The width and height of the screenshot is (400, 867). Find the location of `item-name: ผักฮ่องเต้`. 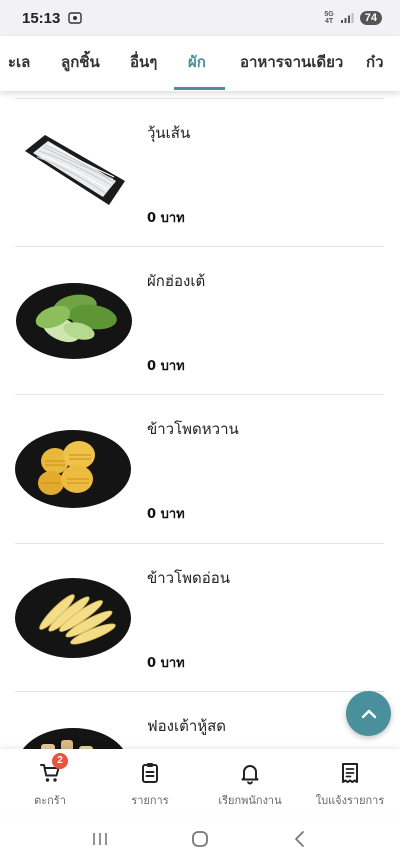

item-name: ผักฮ่องเต้ is located at coordinates (176, 281).